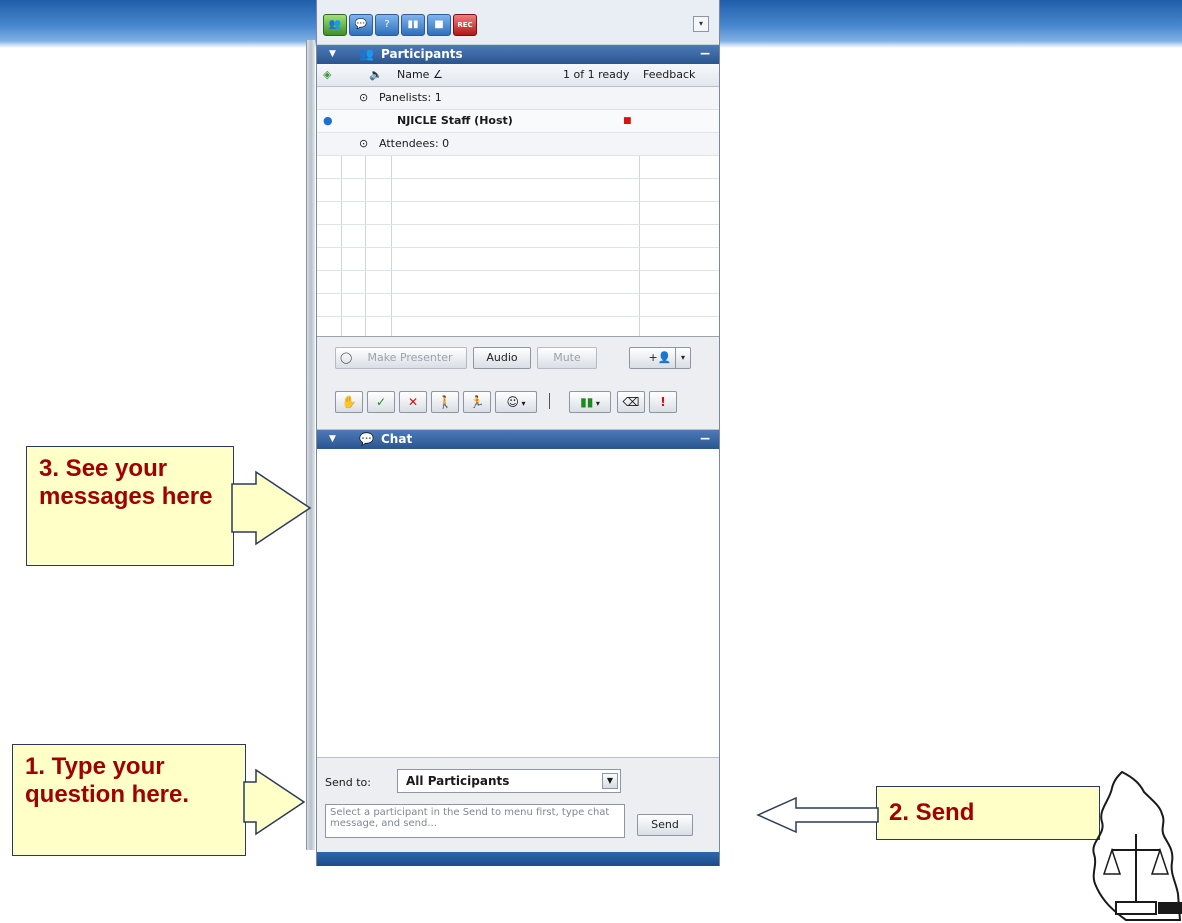  I want to click on invite-user-icon: +👤, so click(660, 357).